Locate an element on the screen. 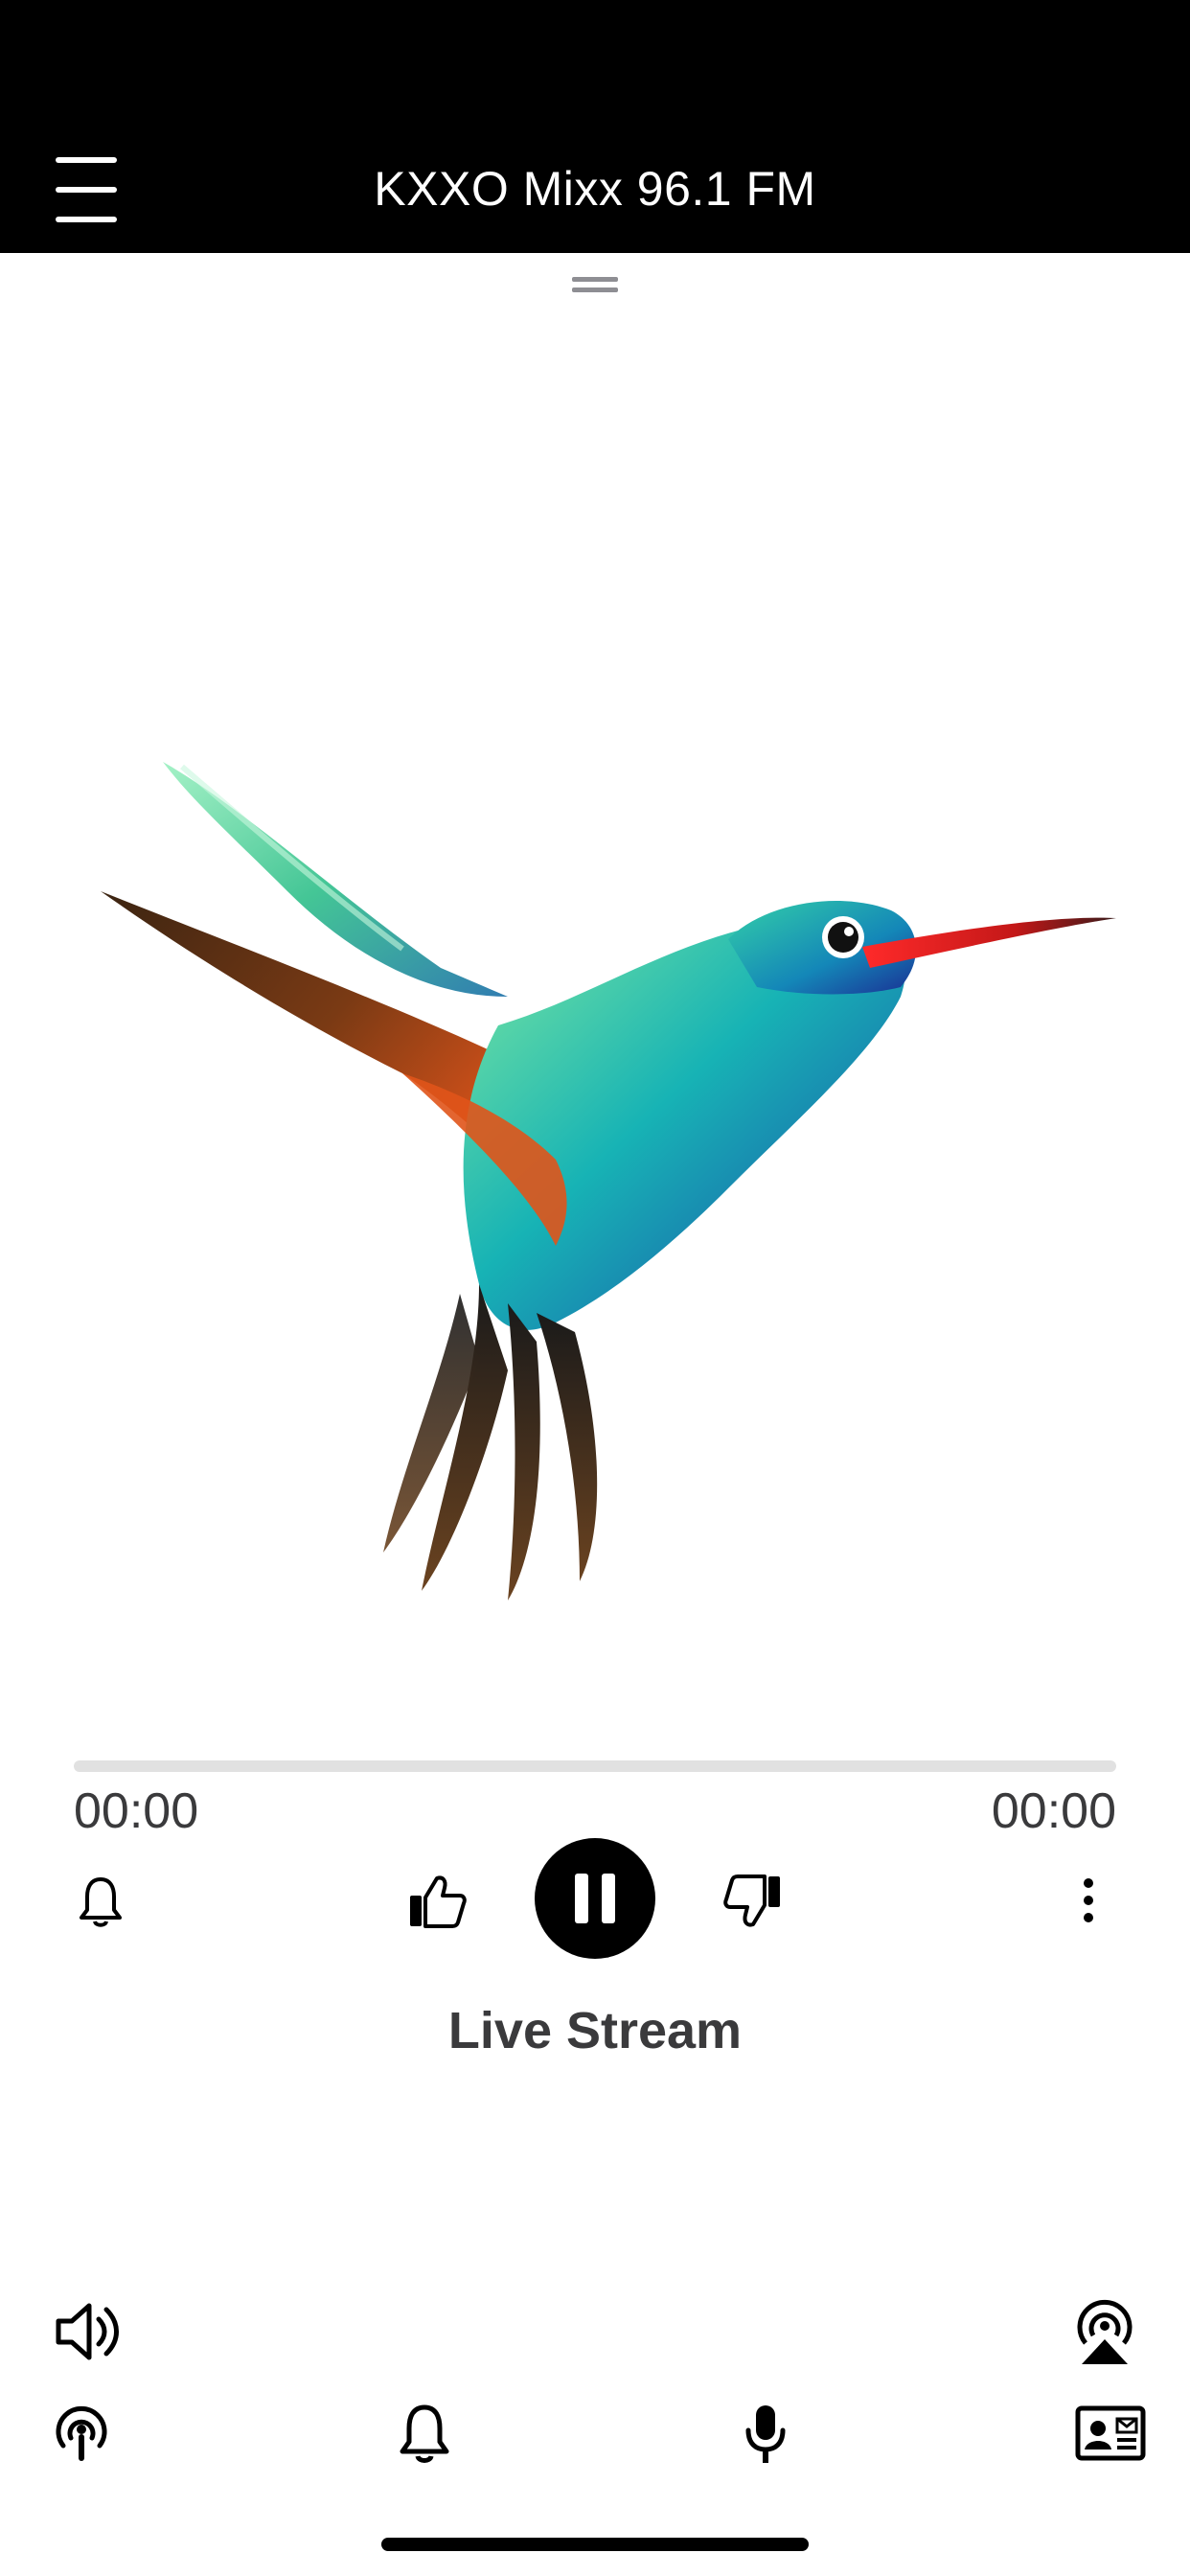 The height and width of the screenshot is (2576, 1190). like-button is located at coordinates (437, 1901).